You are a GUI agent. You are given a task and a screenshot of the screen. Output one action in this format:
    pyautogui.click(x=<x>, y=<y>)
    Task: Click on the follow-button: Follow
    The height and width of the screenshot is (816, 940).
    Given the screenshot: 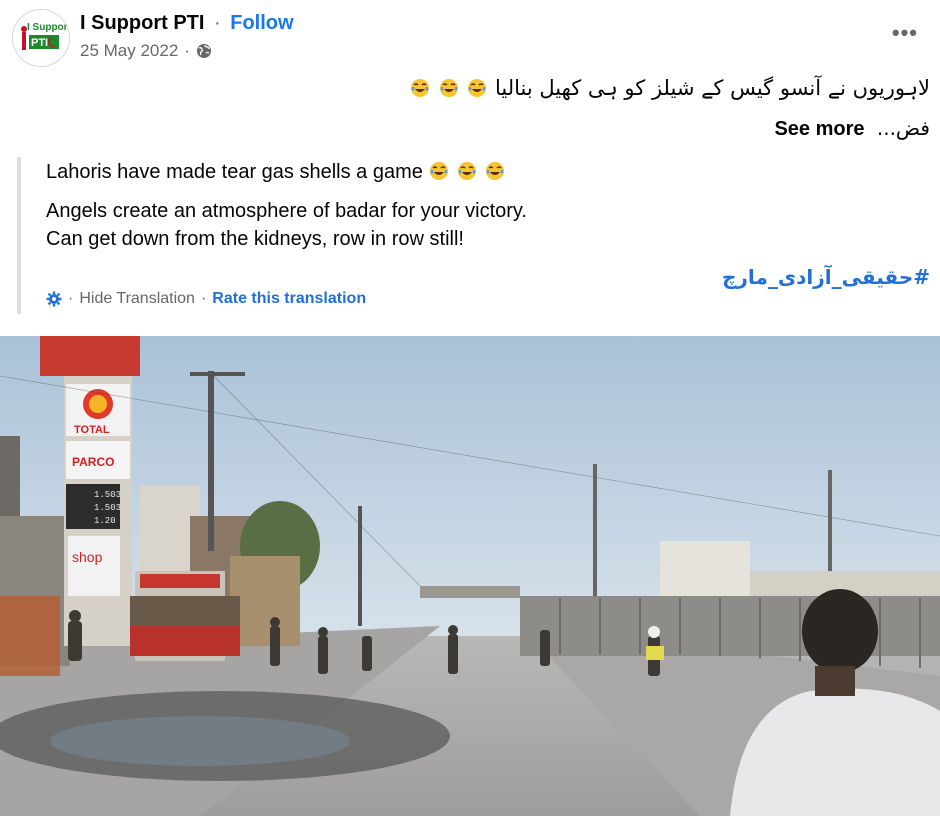 What is the action you would take?
    pyautogui.click(x=261, y=23)
    